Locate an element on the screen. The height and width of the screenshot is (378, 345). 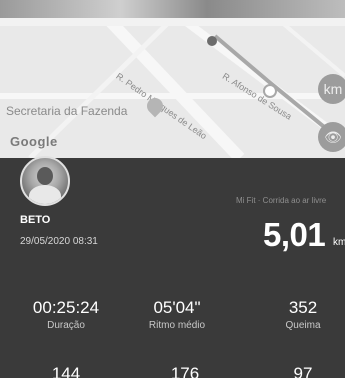
stat-value: 05'04" is located at coordinates (177, 307).